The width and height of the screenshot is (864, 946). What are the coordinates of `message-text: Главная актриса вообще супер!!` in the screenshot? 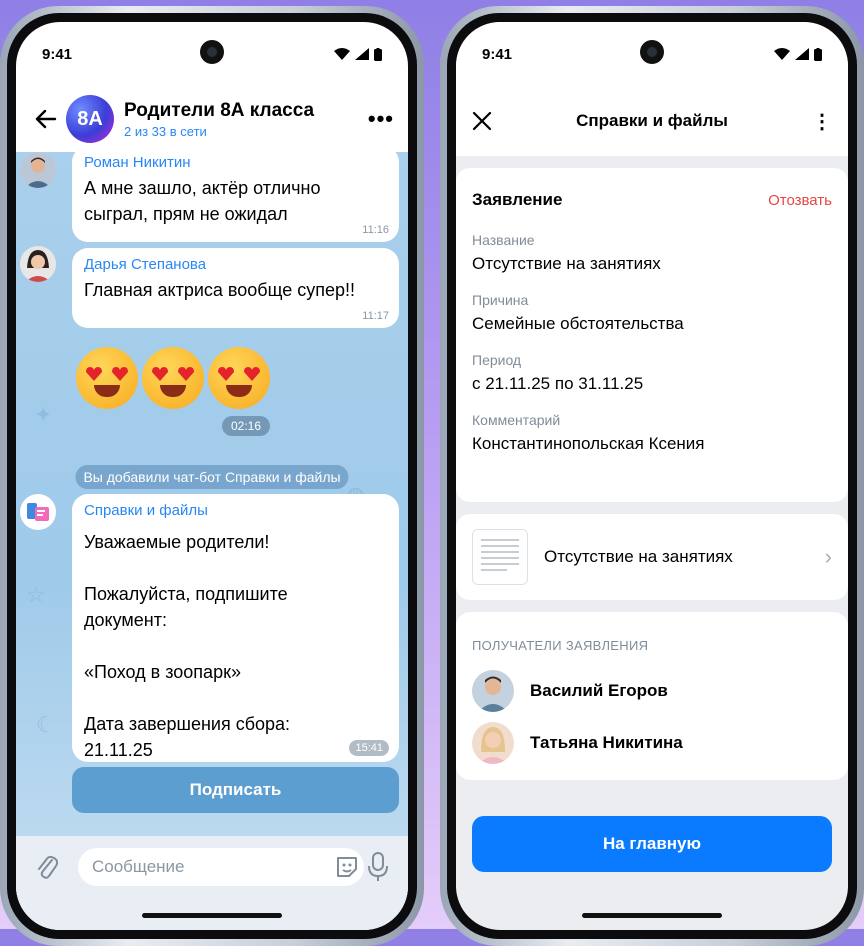 It's located at (220, 290).